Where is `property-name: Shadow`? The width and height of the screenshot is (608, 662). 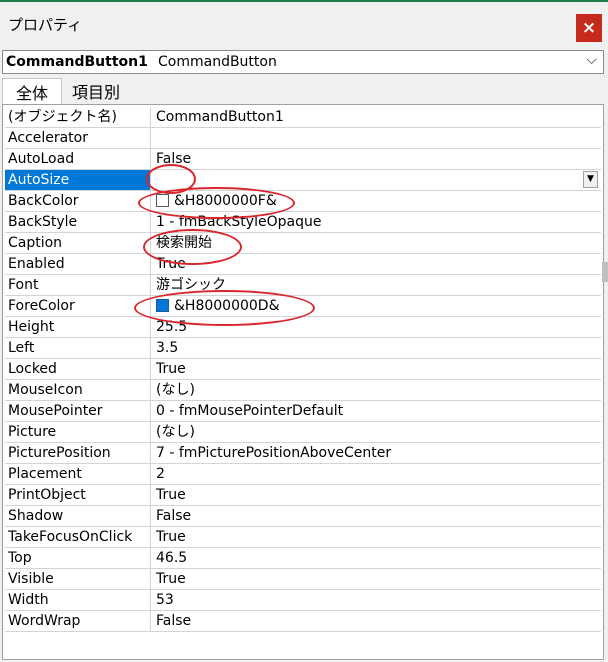
property-name: Shadow is located at coordinates (78, 516).